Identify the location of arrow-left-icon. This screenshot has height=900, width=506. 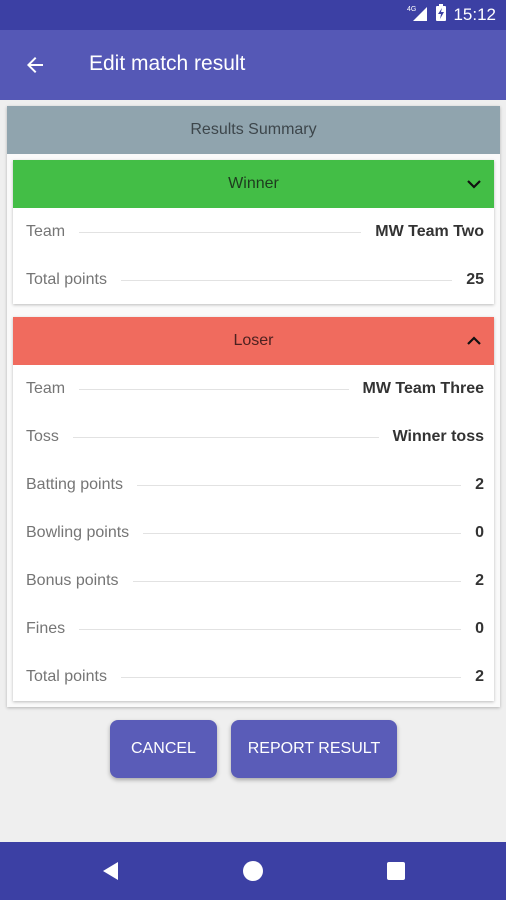
(35, 65).